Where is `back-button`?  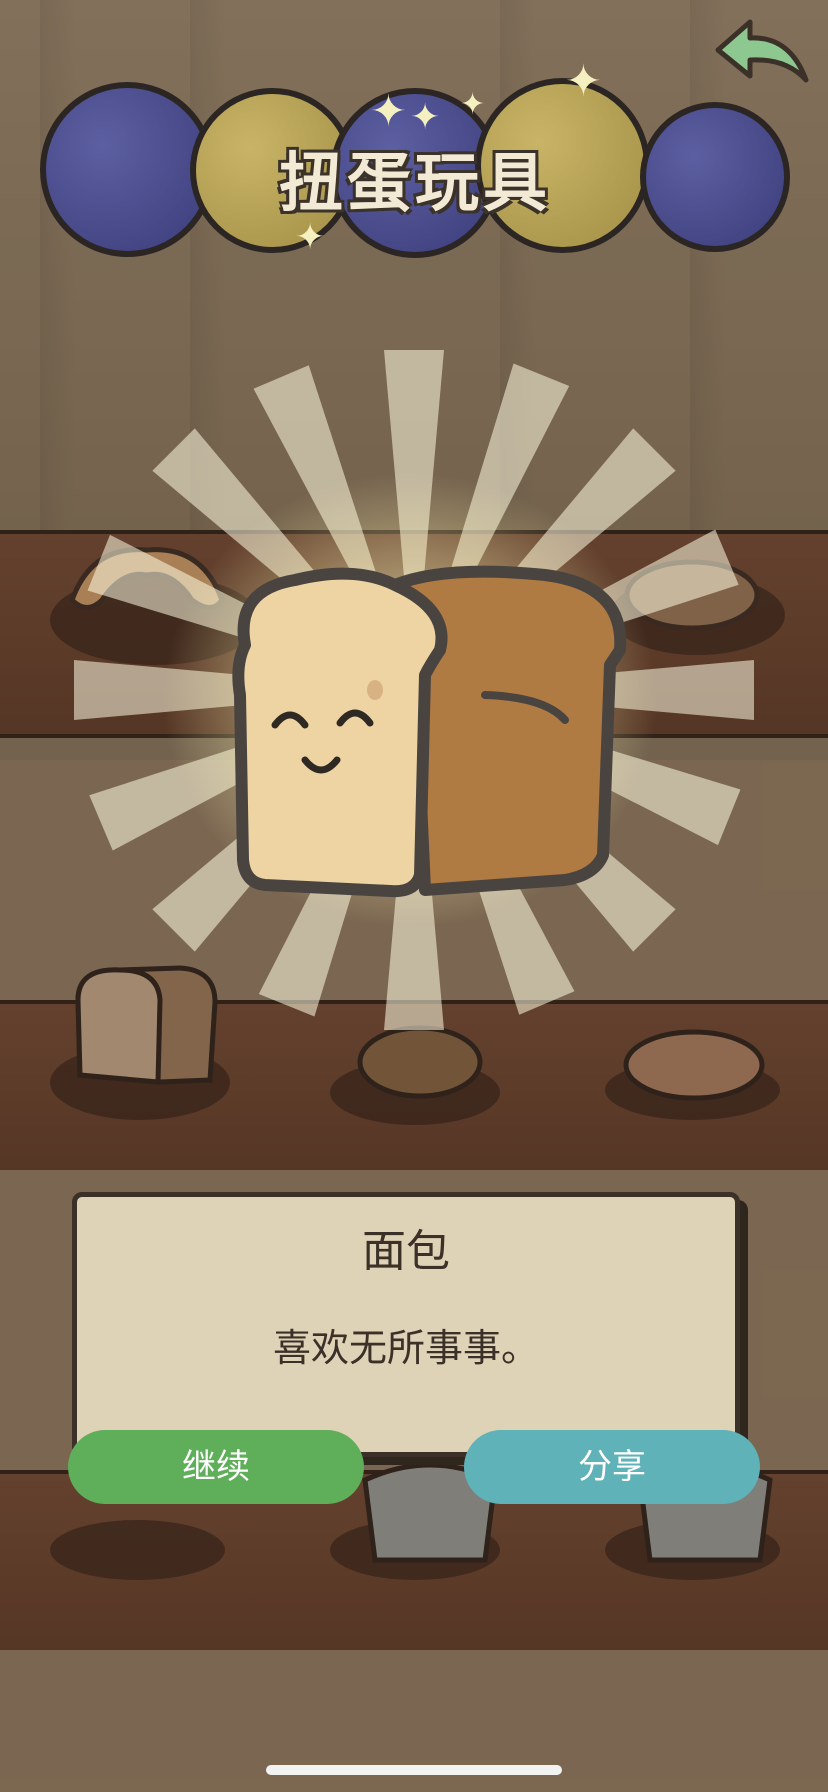
back-button is located at coordinates (760, 56).